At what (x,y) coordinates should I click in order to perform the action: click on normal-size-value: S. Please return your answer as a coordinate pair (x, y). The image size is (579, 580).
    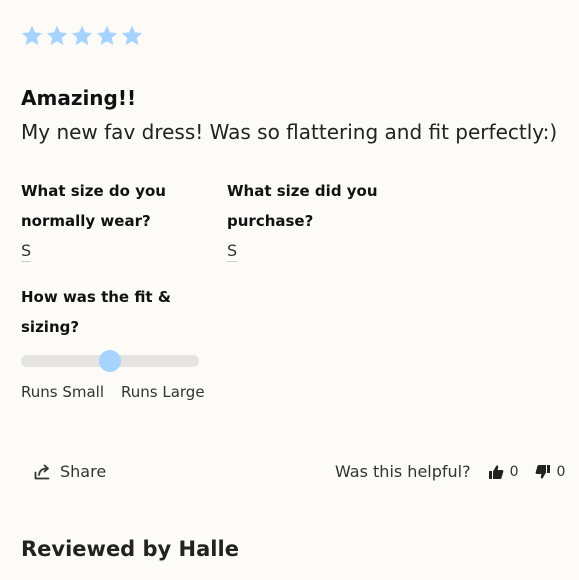
    Looking at the image, I should click on (26, 250).